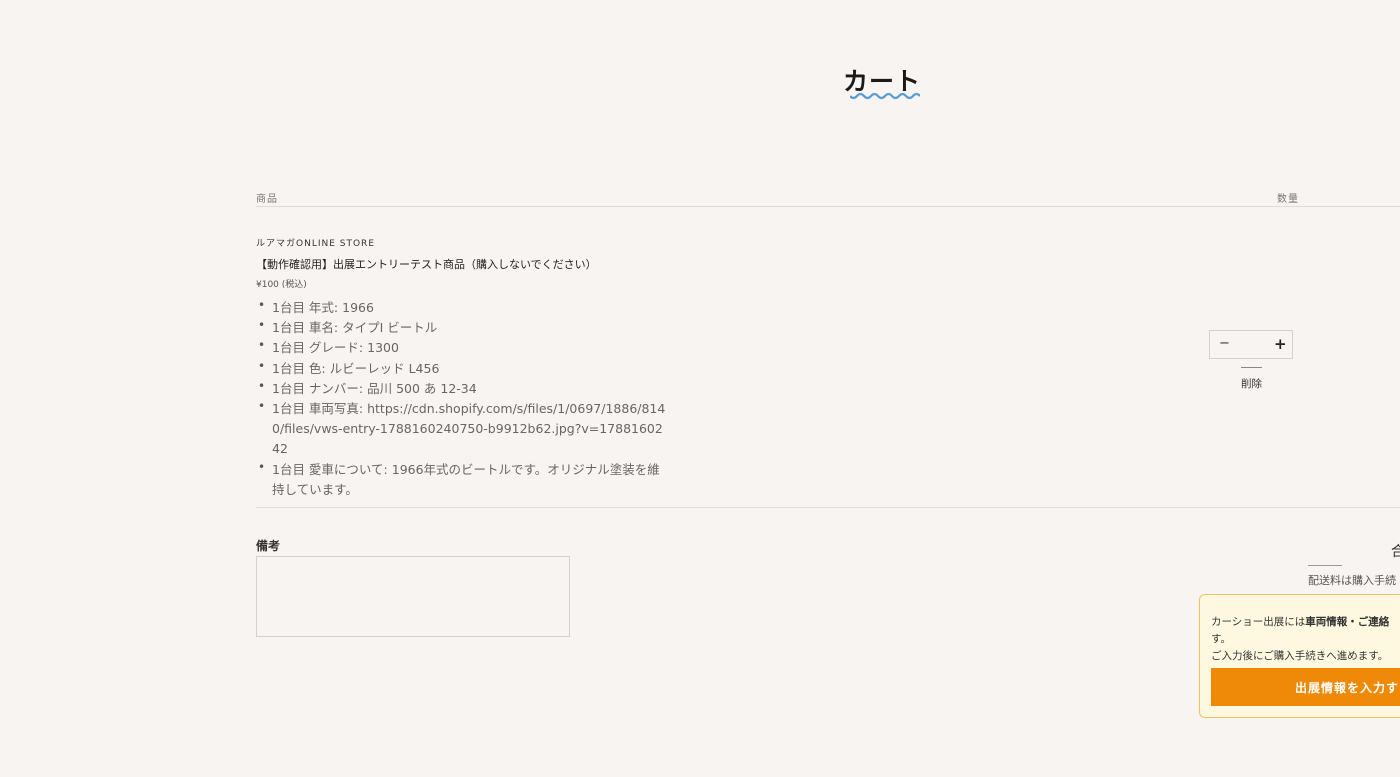  I want to click on notice-line2: す。, so click(1221, 639).